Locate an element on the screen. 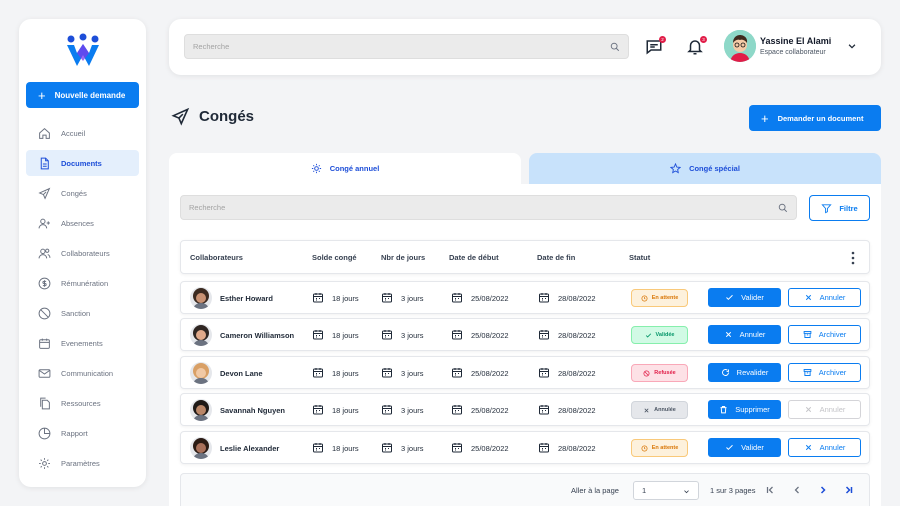 Image resolution: width=900 pixels, height=506 pixels. action-label: Annuler is located at coordinates (832, 297).